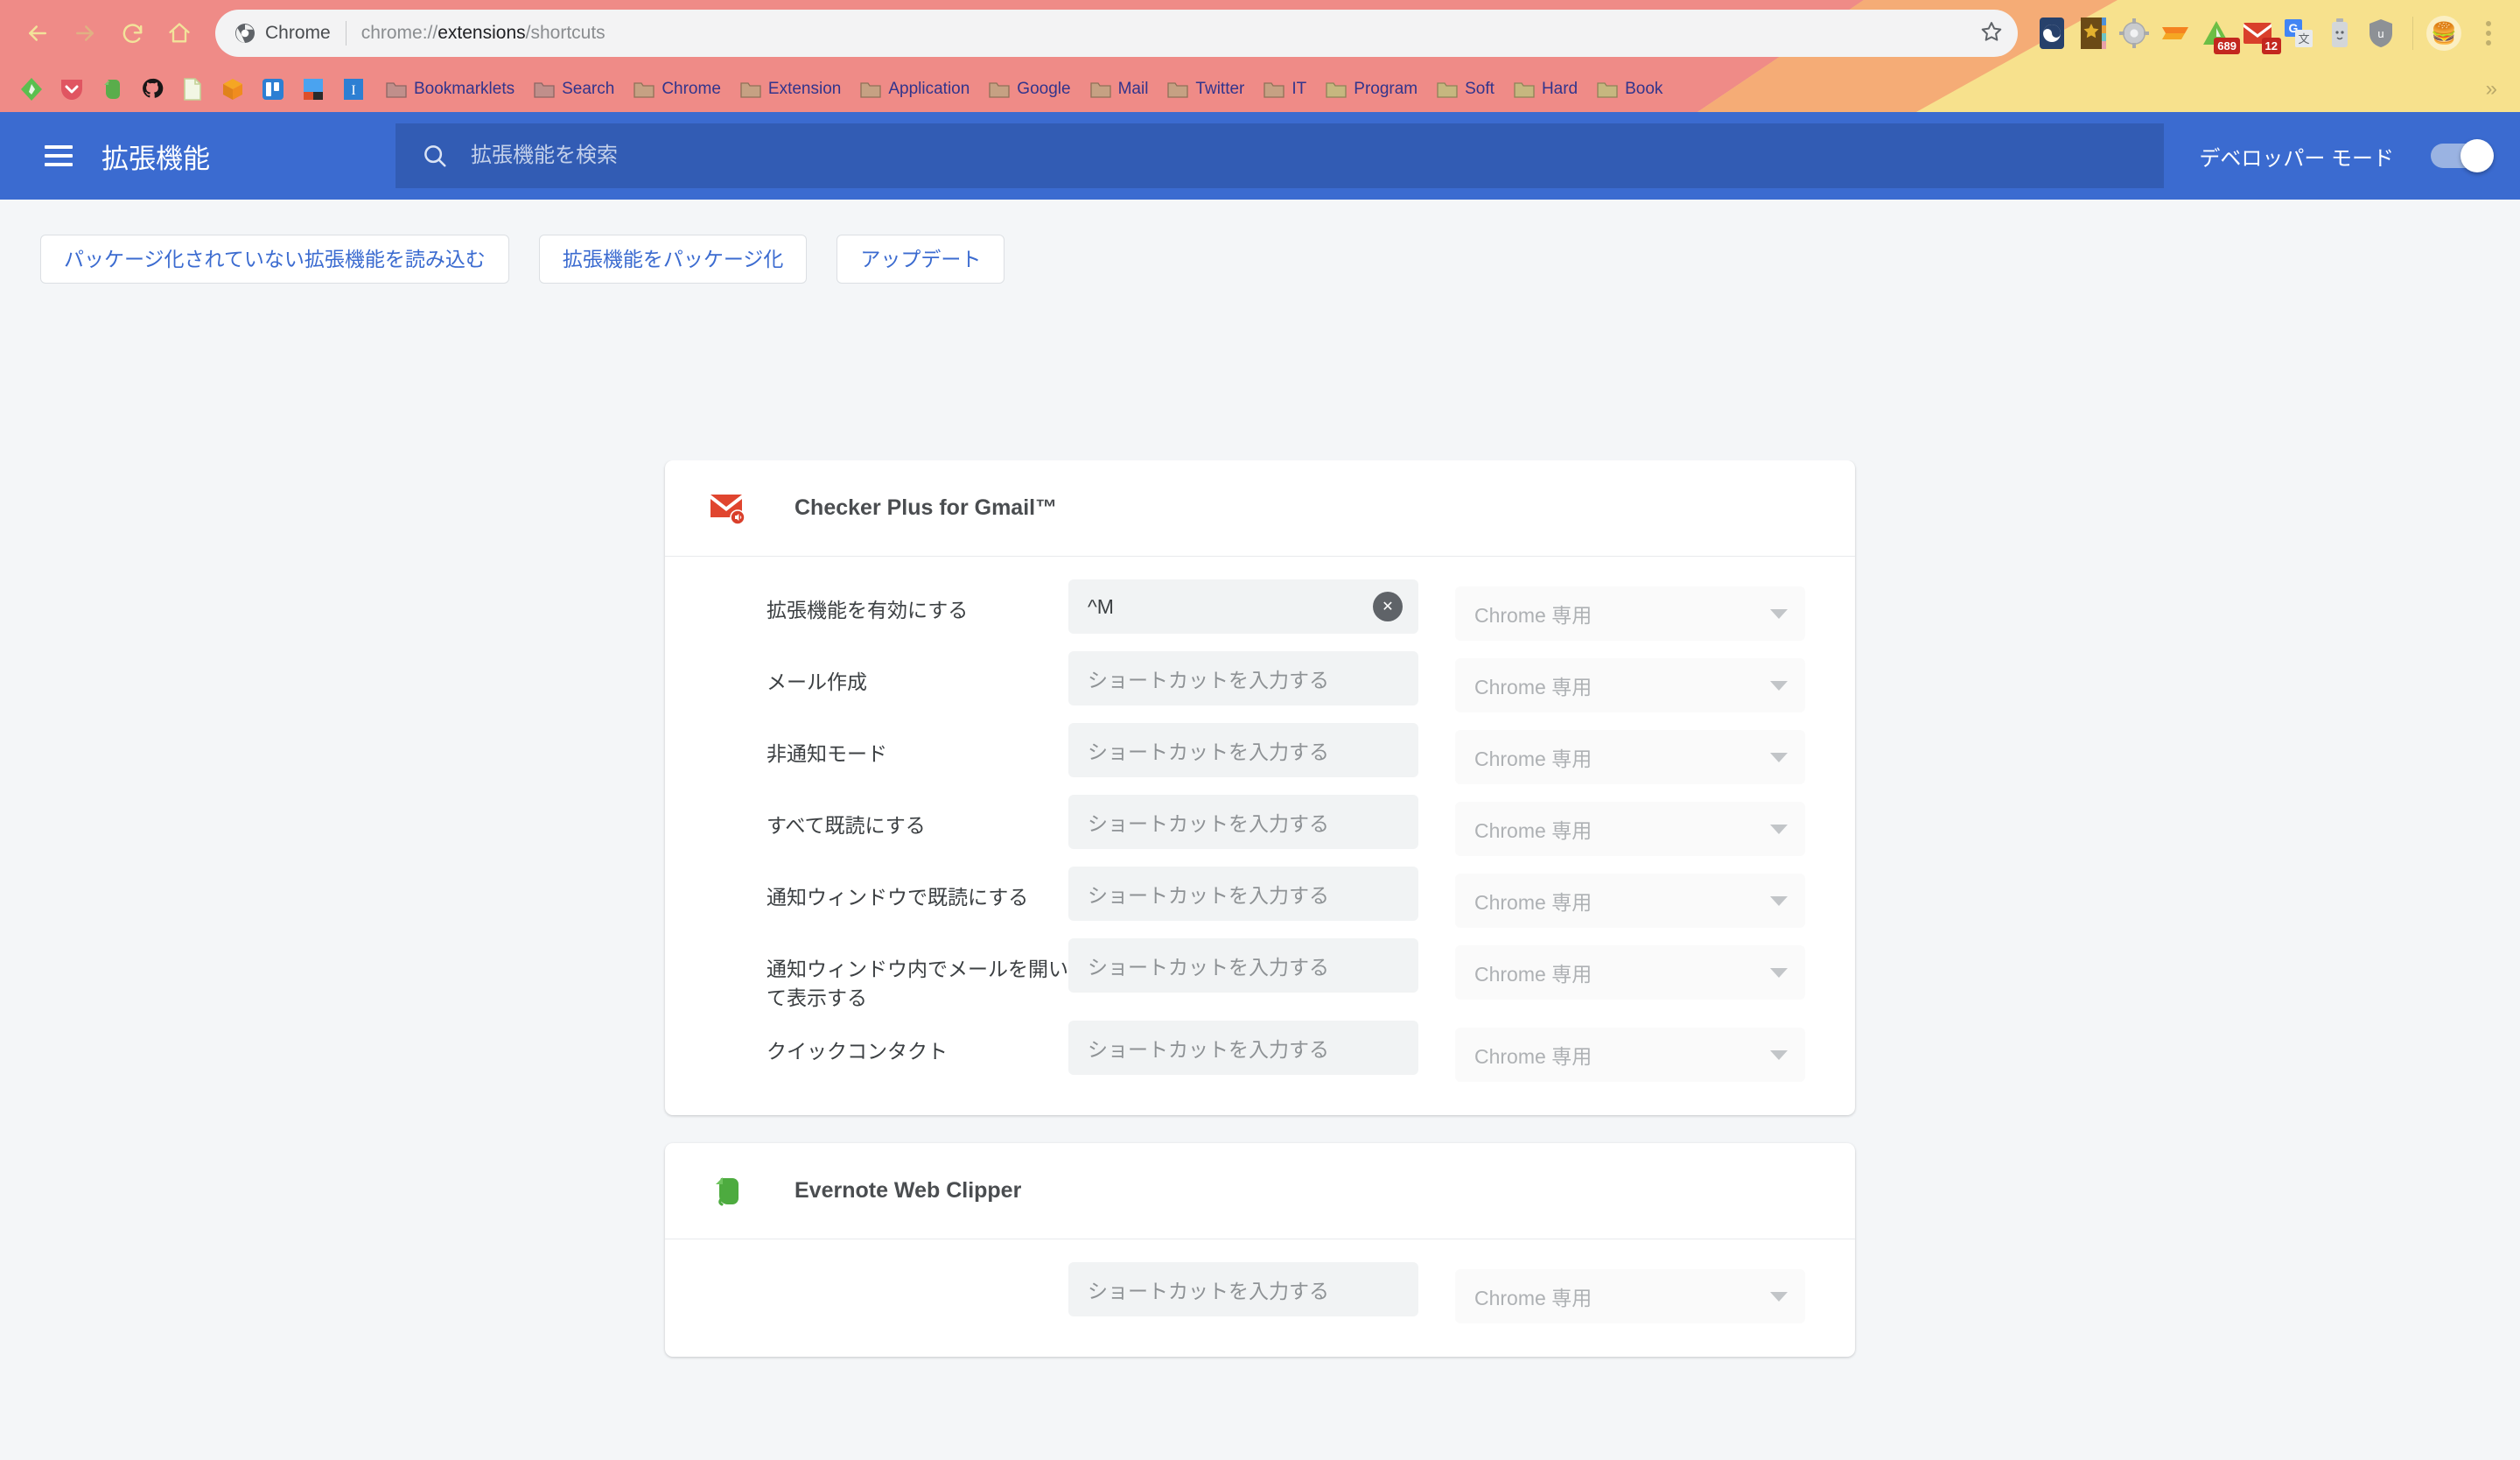 This screenshot has width=2520, height=1460. Describe the element at coordinates (152, 89) in the screenshot. I see `github-favicon-icon` at that location.